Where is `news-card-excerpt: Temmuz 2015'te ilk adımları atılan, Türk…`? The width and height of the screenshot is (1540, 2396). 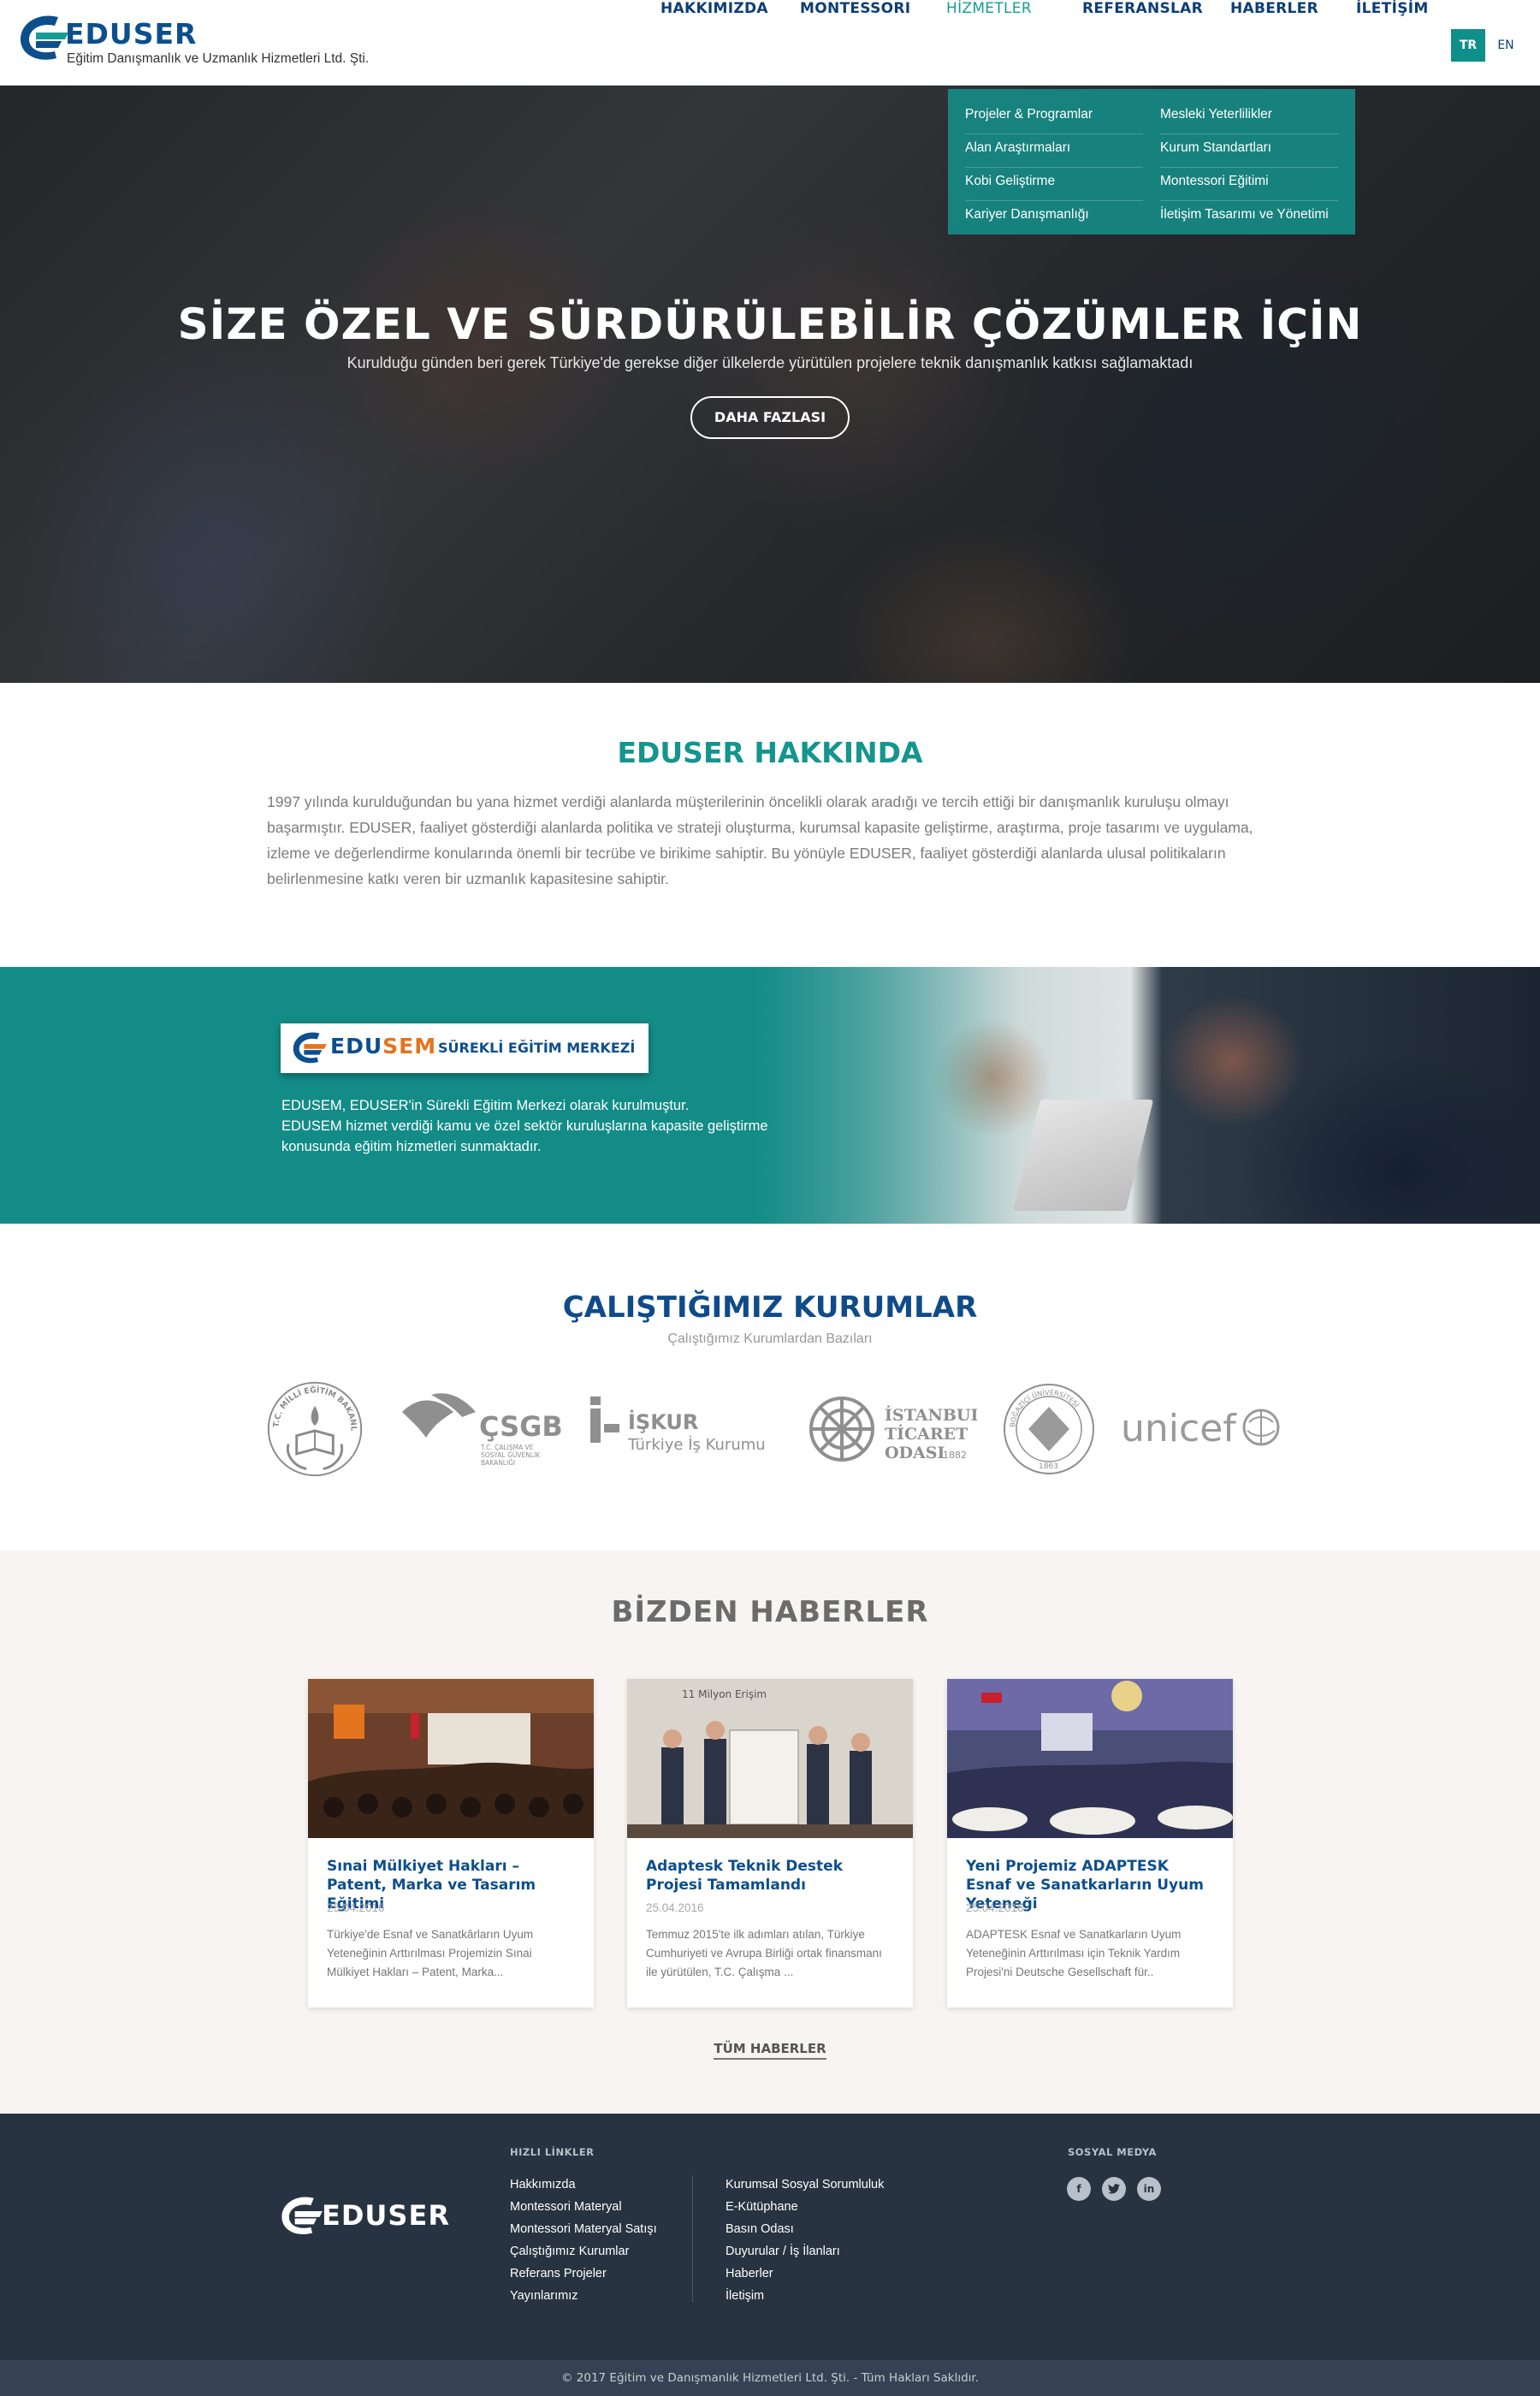 news-card-excerpt: Temmuz 2015'te ilk adımları atılan, Türk… is located at coordinates (764, 1953).